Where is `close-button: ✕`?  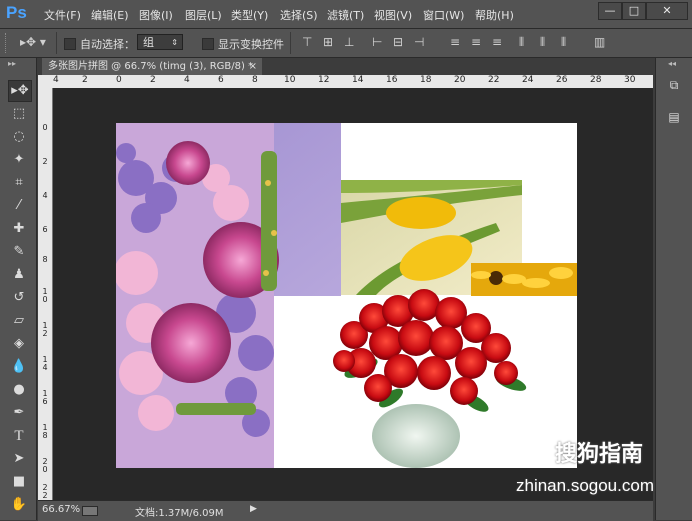 close-button: ✕ is located at coordinates (667, 11).